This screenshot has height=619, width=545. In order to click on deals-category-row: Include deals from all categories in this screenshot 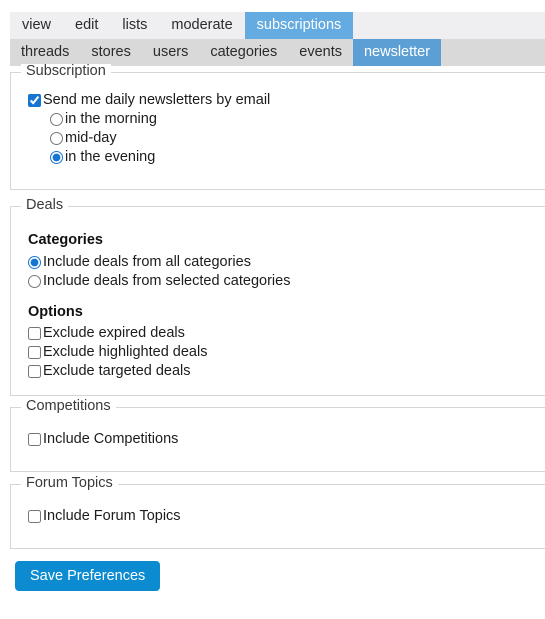, I will do `click(286, 262)`.